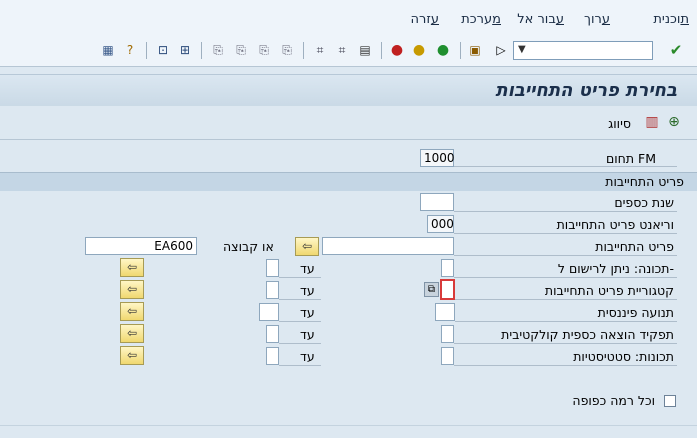 The width and height of the screenshot is (697, 438). What do you see at coordinates (597, 19) in the screenshot?
I see `menu-edit: ערוך` at bounding box center [597, 19].